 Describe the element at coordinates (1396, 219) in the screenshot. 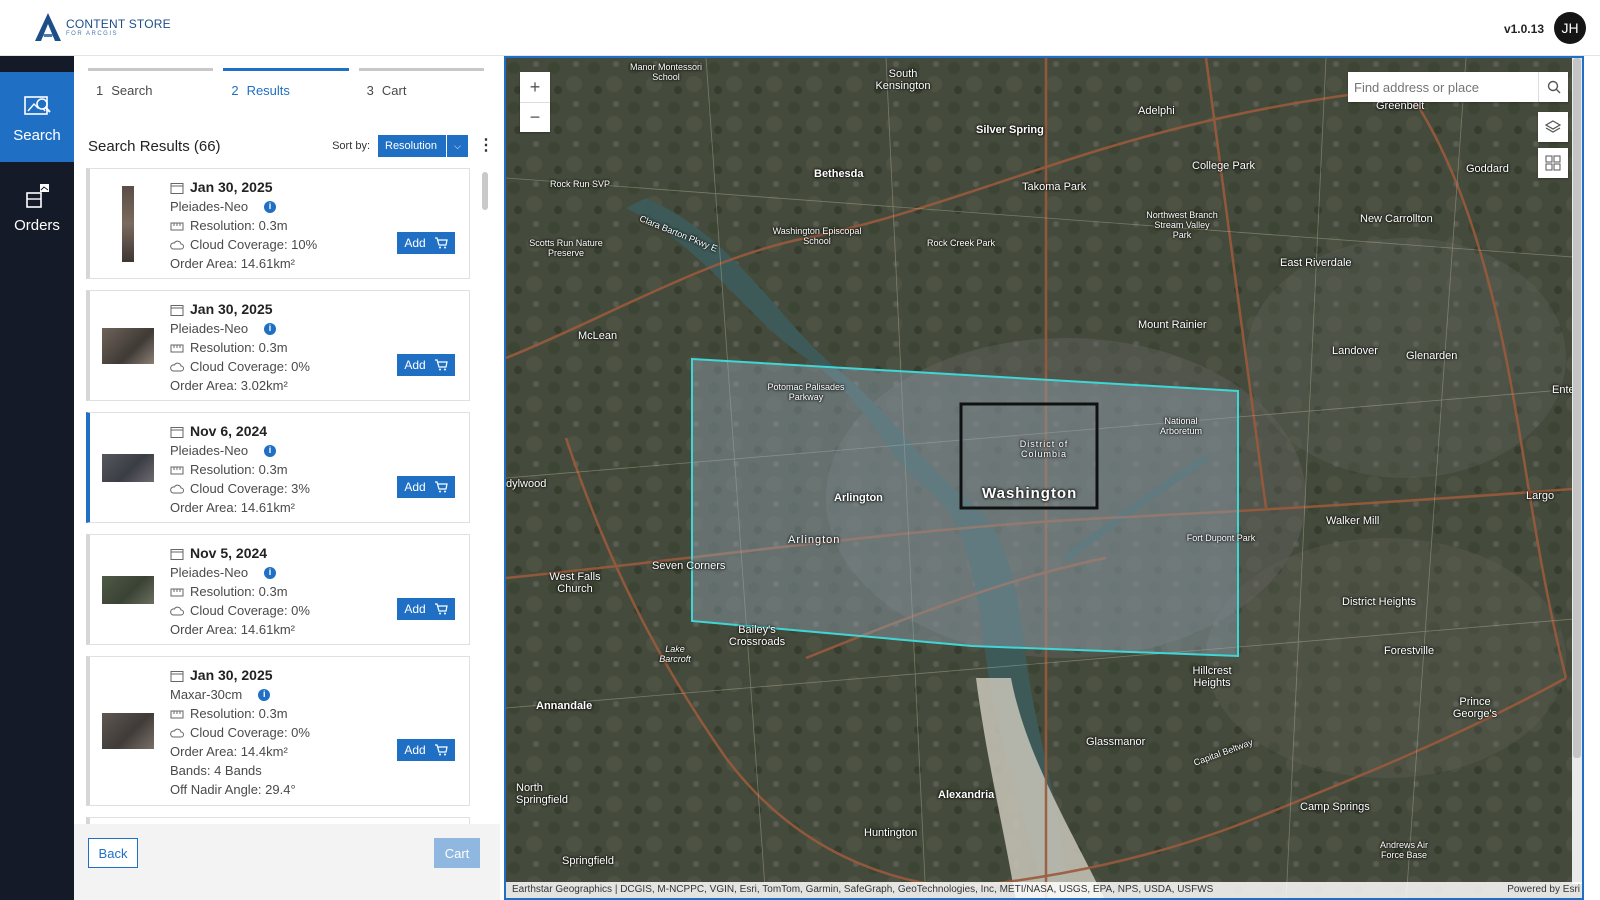

I see `map-label-new-carrollton: New Carrollton` at that location.